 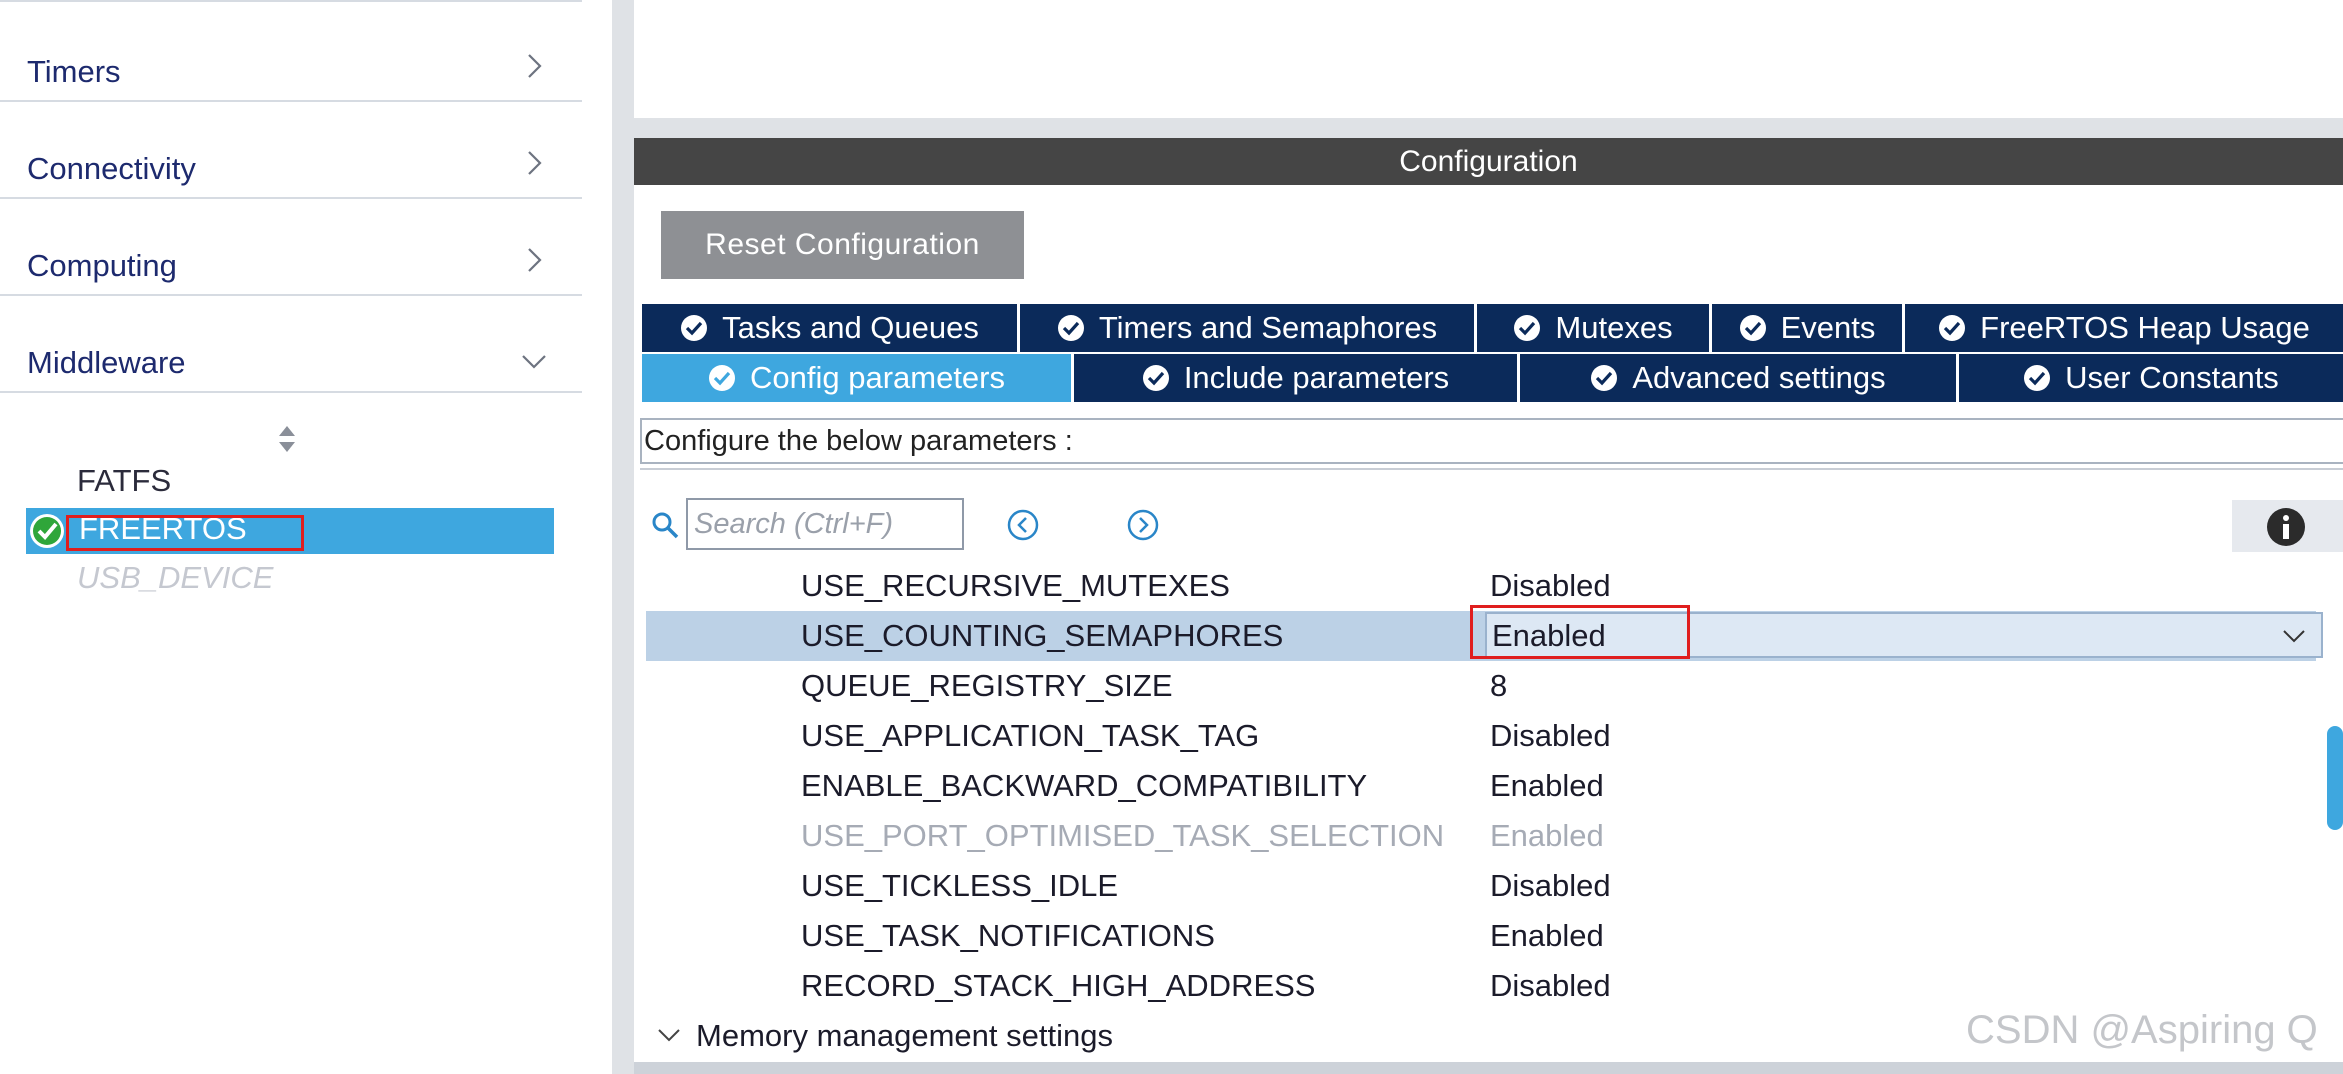 What do you see at coordinates (623, 537) in the screenshot?
I see `panel-splitter` at bounding box center [623, 537].